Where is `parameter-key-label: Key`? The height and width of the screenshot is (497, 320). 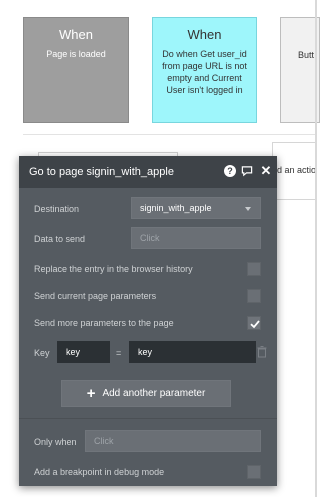
parameter-key-label: Key is located at coordinates (42, 353).